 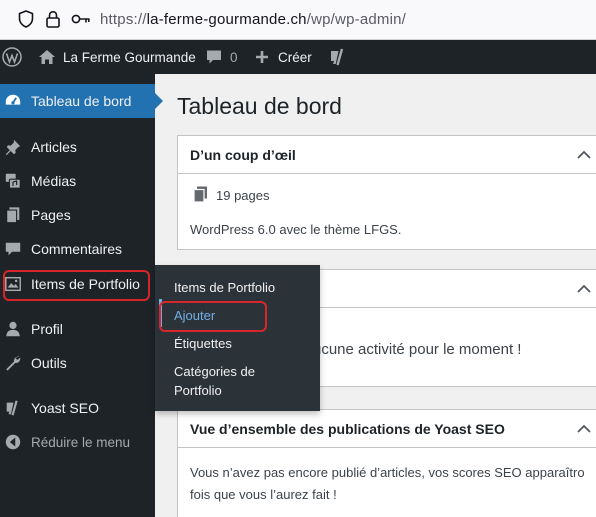 What do you see at coordinates (417, 349) in the screenshot?
I see `no-activity-text: ucune activité pour le moment !` at bounding box center [417, 349].